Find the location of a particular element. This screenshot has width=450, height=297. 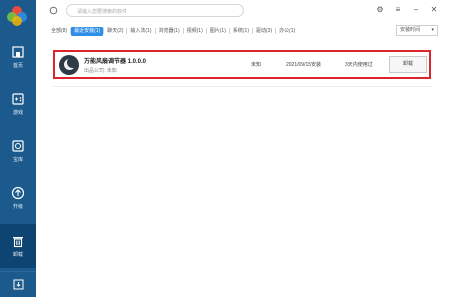

search-placeholder: 请输入您要搜索的软件 is located at coordinates (102, 12).